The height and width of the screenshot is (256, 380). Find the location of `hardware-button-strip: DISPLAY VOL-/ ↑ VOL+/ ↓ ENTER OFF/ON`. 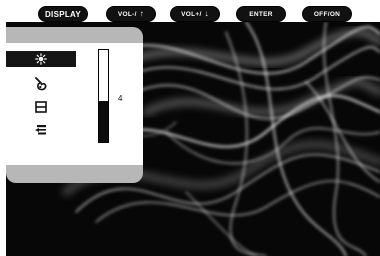

hardware-button-strip: DISPLAY VOL-/ ↑ VOL+/ ↓ ENTER OFF/ON is located at coordinates (190, 11).